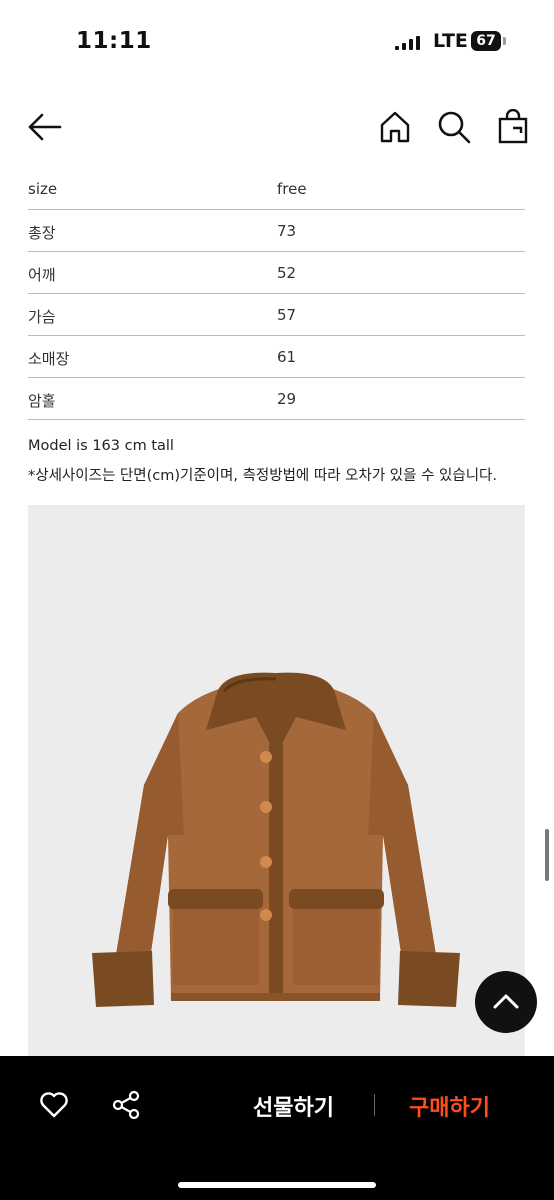  What do you see at coordinates (407, 43) in the screenshot?
I see `signal-icon` at bounding box center [407, 43].